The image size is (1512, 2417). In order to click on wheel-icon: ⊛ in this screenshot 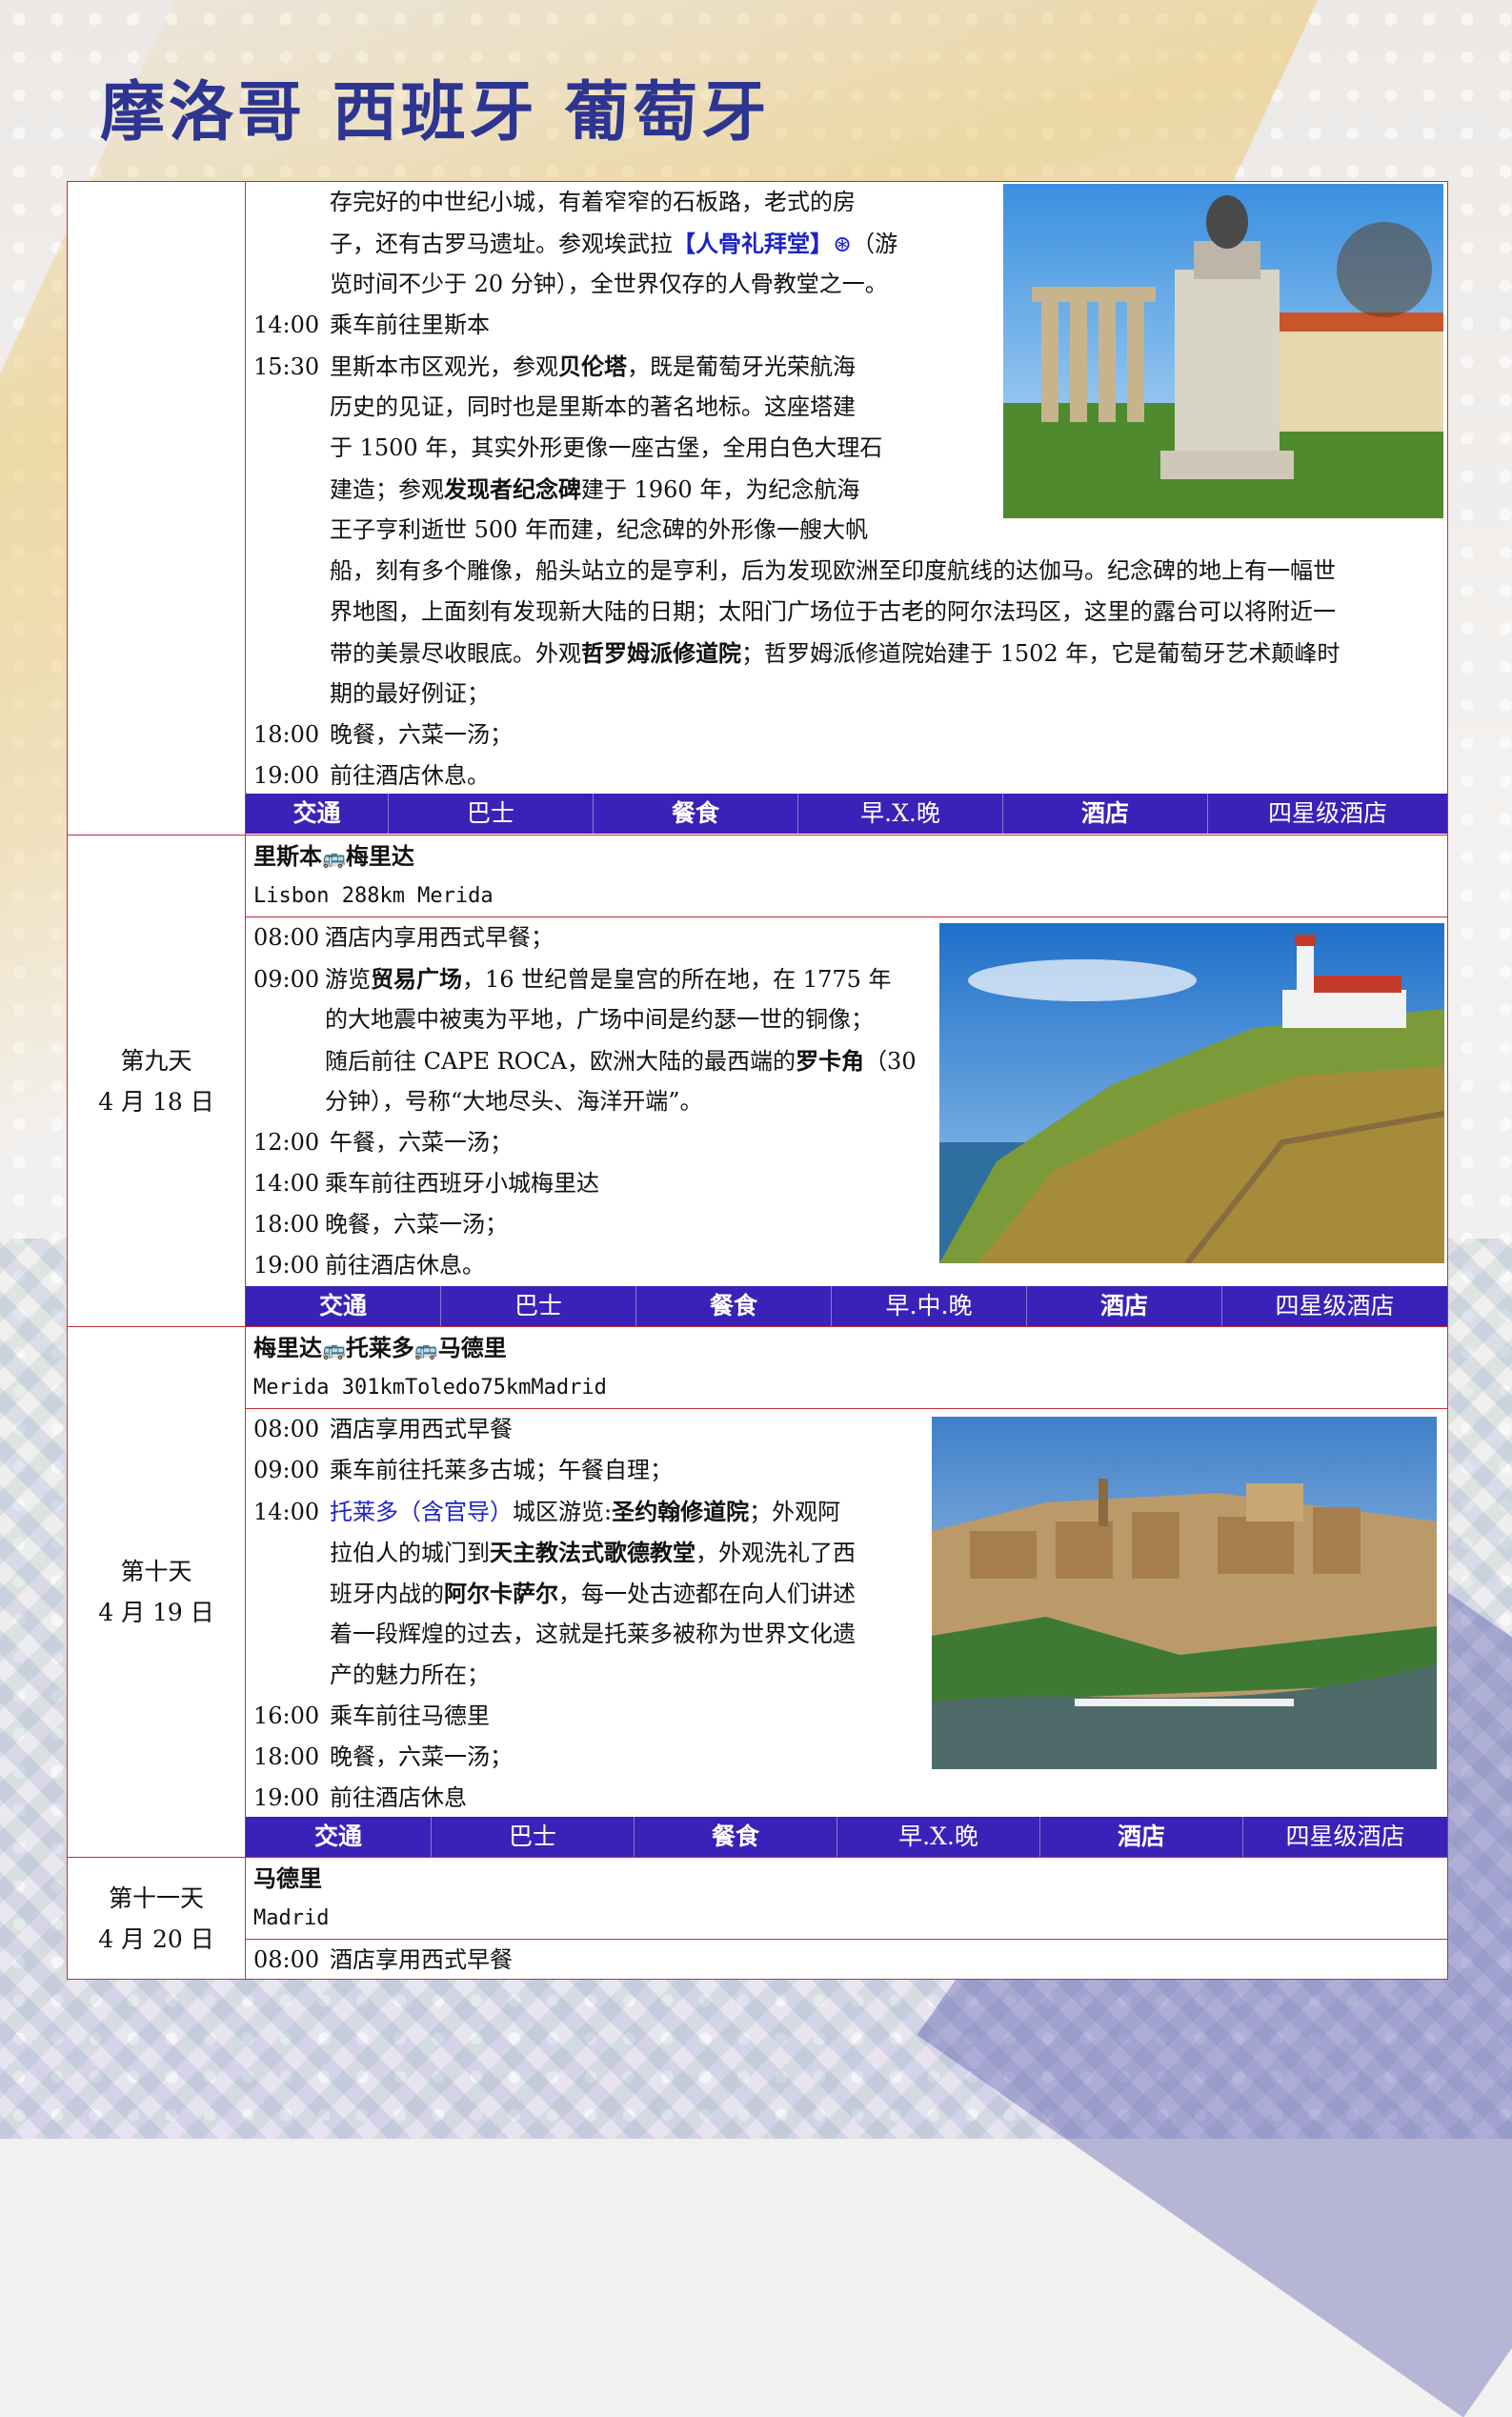, I will do `click(843, 244)`.